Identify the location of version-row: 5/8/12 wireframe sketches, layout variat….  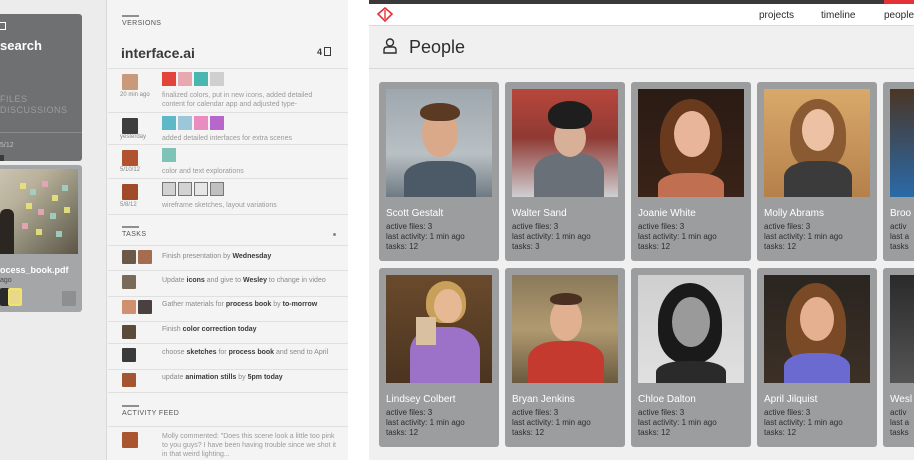
(228, 196).